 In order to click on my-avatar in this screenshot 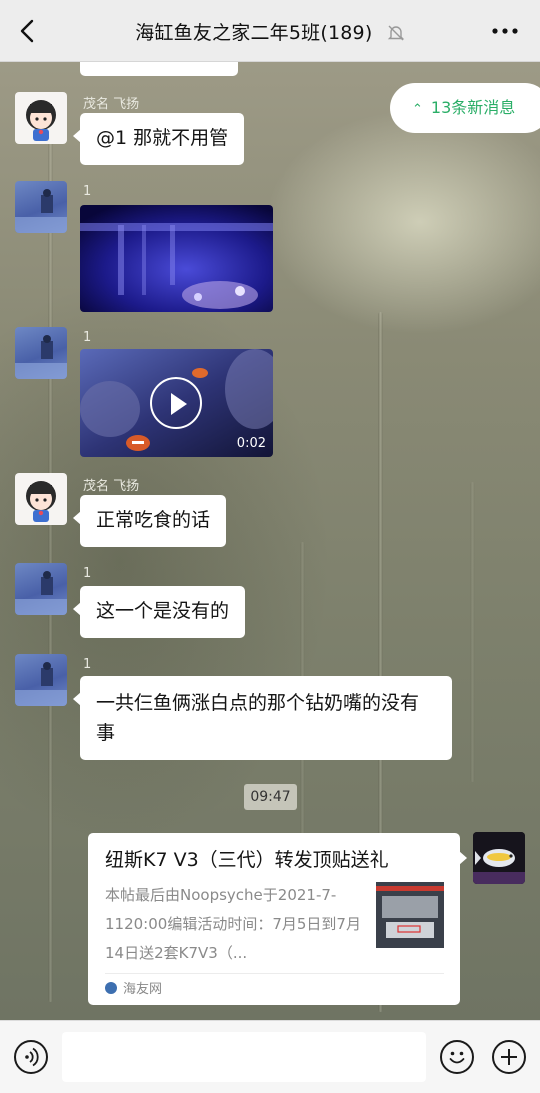, I will do `click(499, 858)`.